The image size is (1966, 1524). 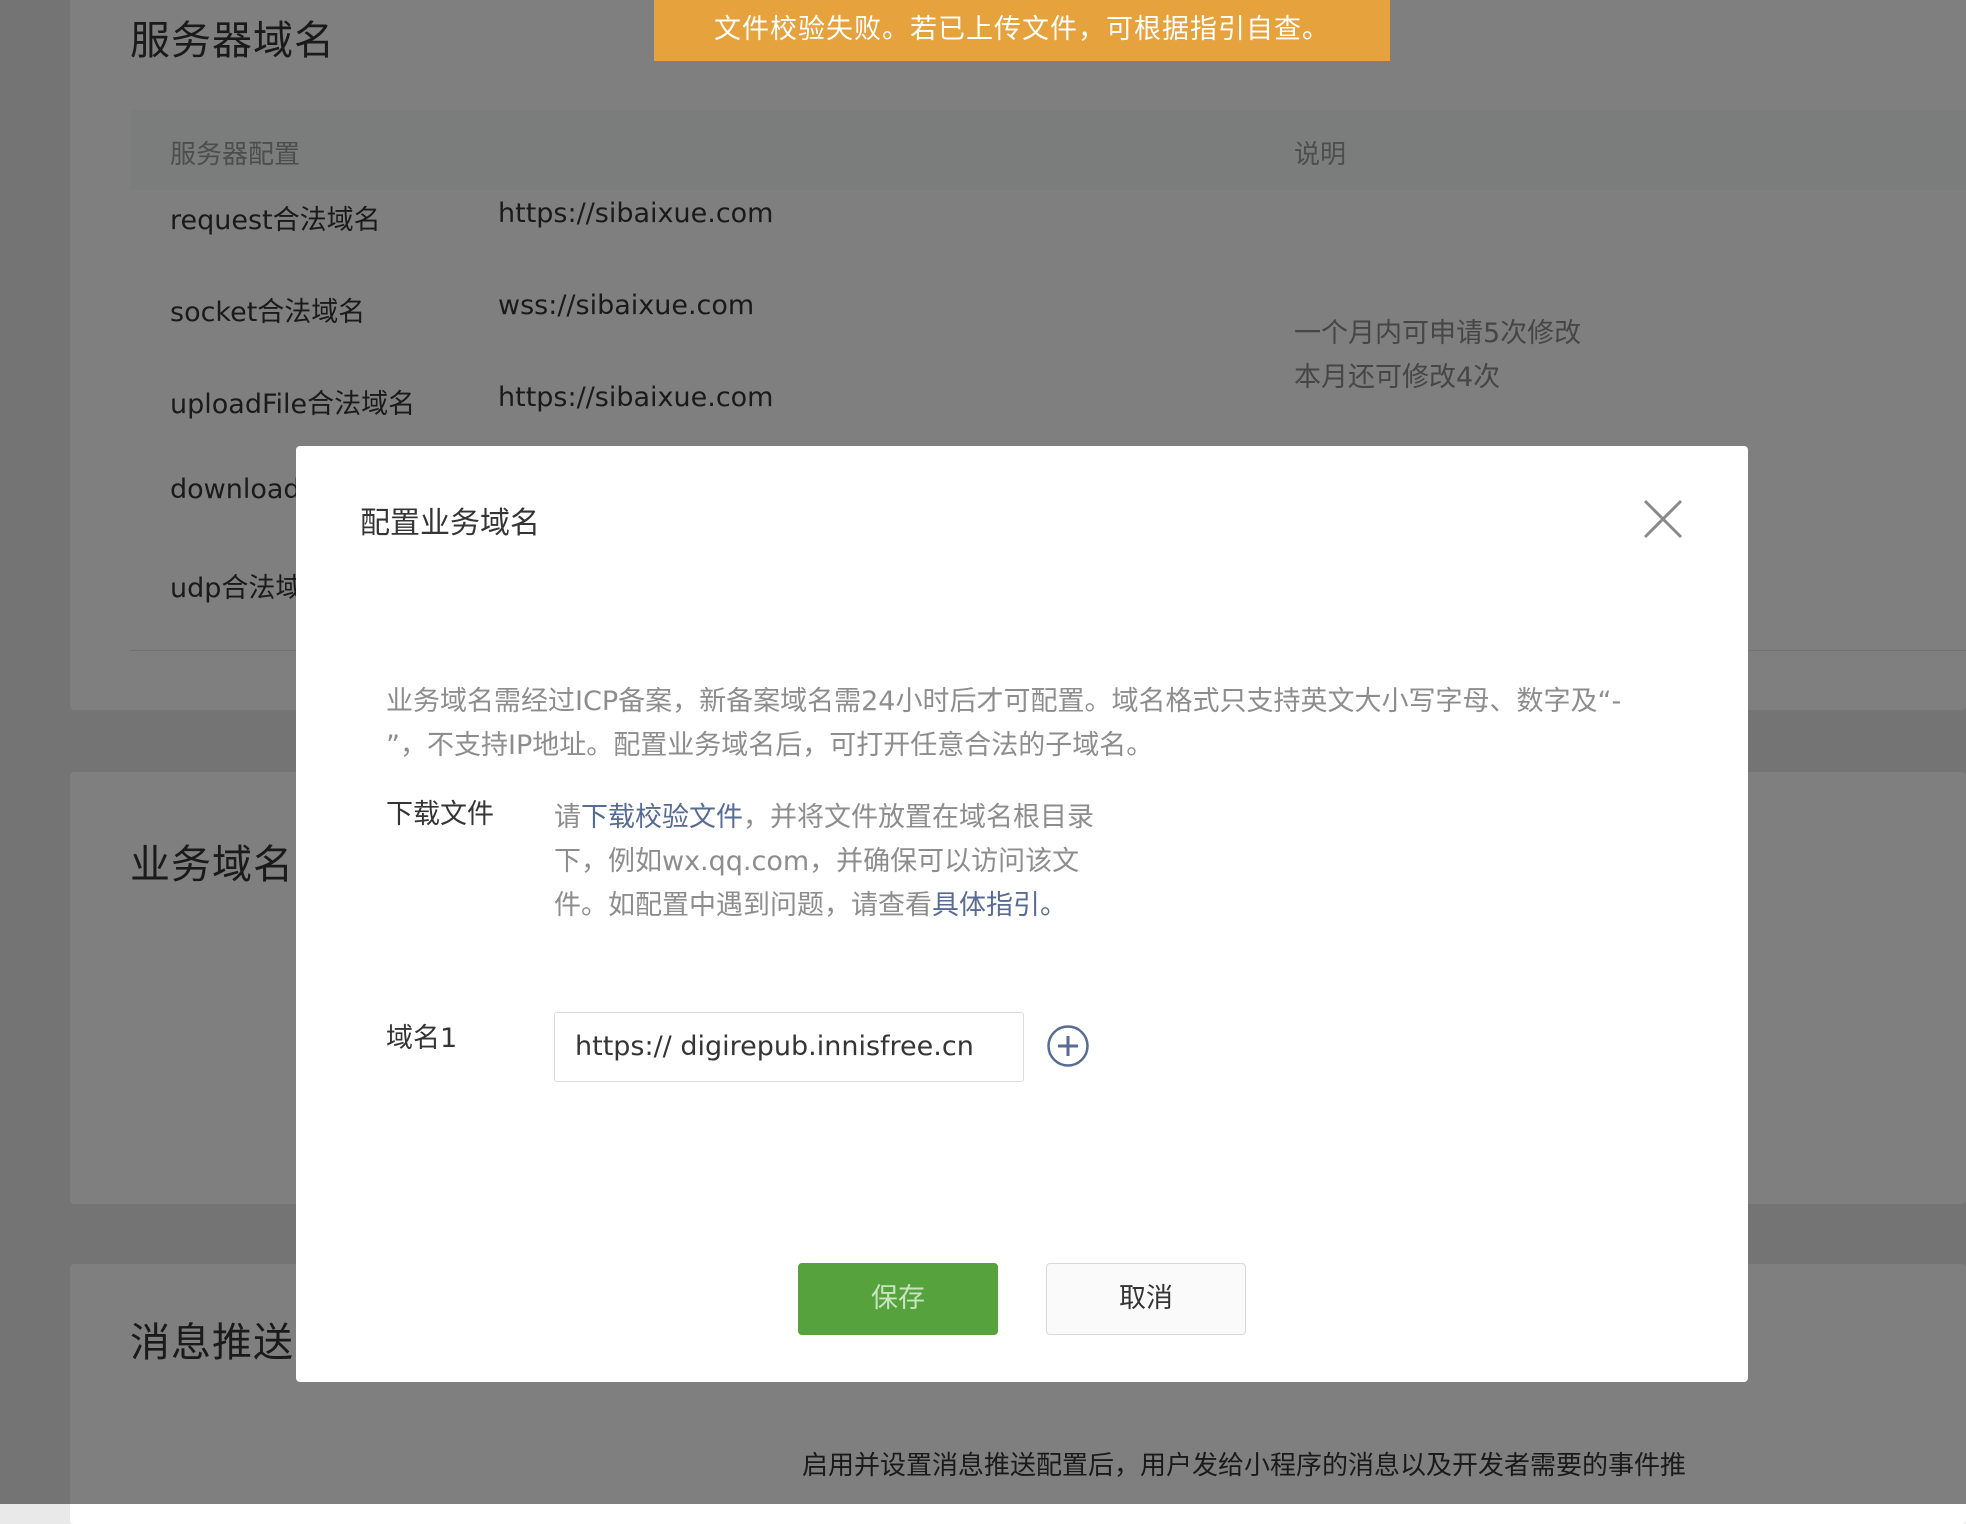 What do you see at coordinates (898, 1299) in the screenshot?
I see `save-button: 保存` at bounding box center [898, 1299].